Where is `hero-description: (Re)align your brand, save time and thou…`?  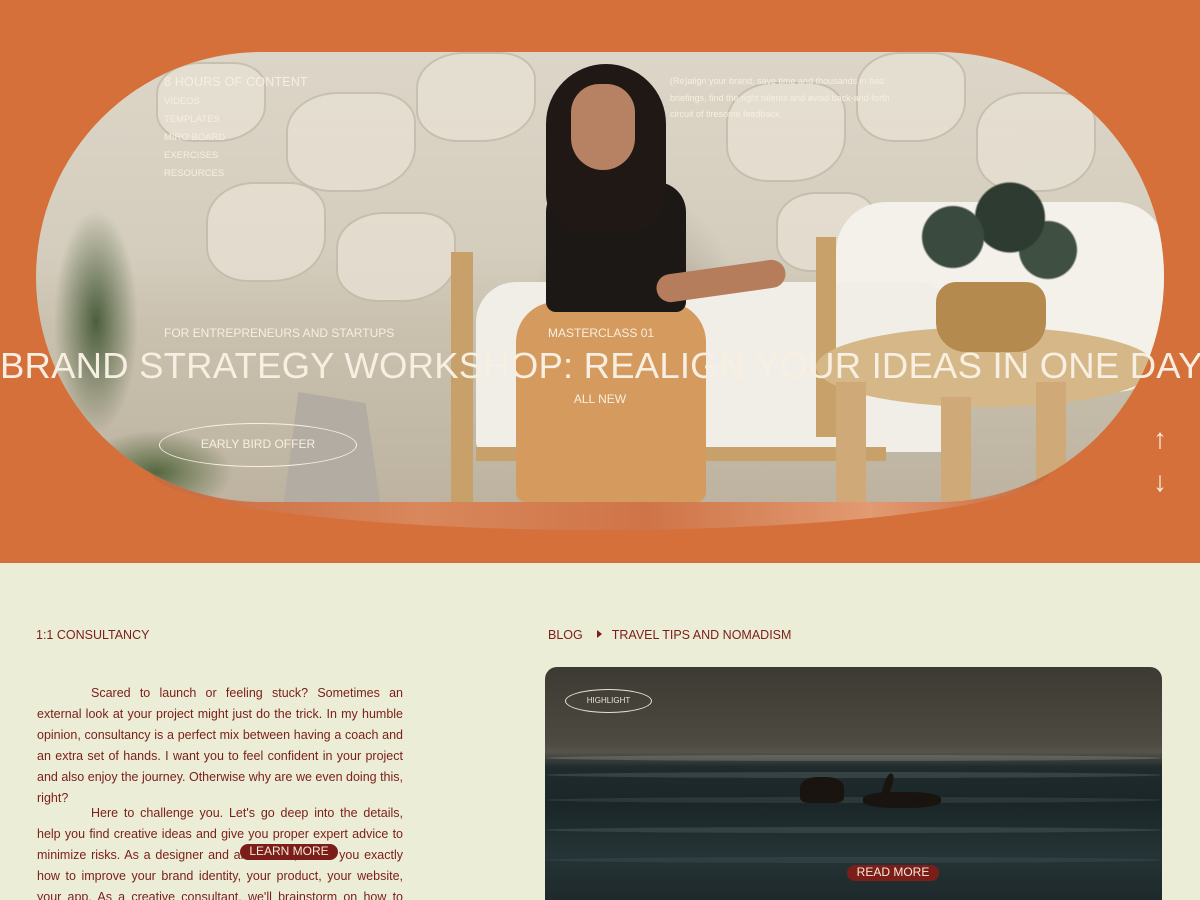
hero-description: (Re)align your brand, save time and thou… is located at coordinates (780, 97).